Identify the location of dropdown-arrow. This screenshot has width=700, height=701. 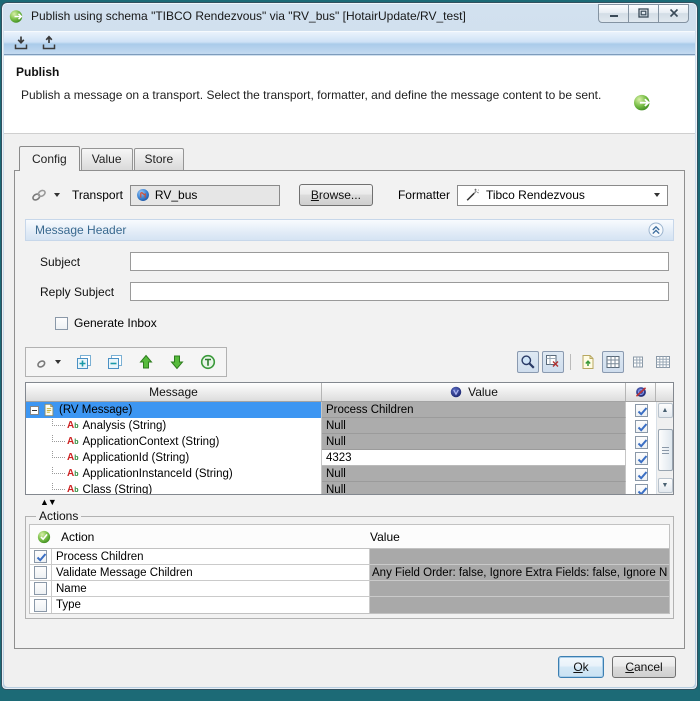
(58, 362).